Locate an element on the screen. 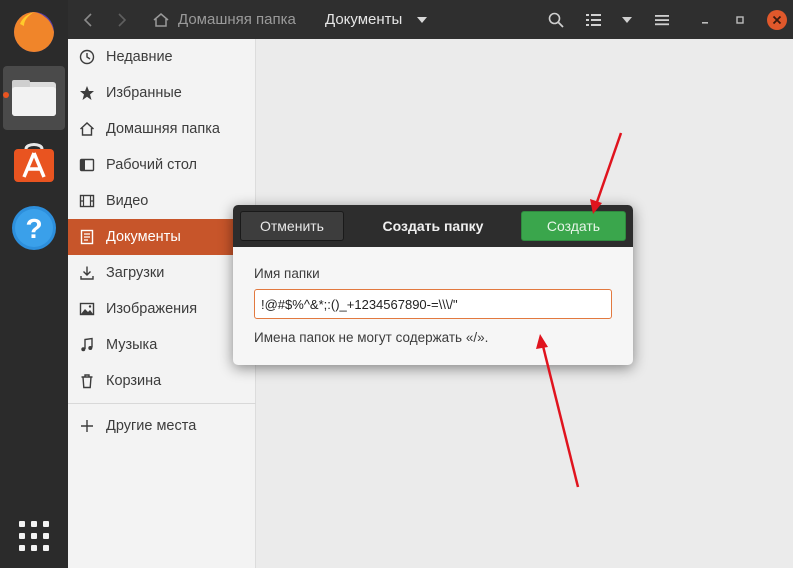 Image resolution: width=793 pixels, height=568 pixels. header-bar: Домашняя папка Документы is located at coordinates (430, 19).